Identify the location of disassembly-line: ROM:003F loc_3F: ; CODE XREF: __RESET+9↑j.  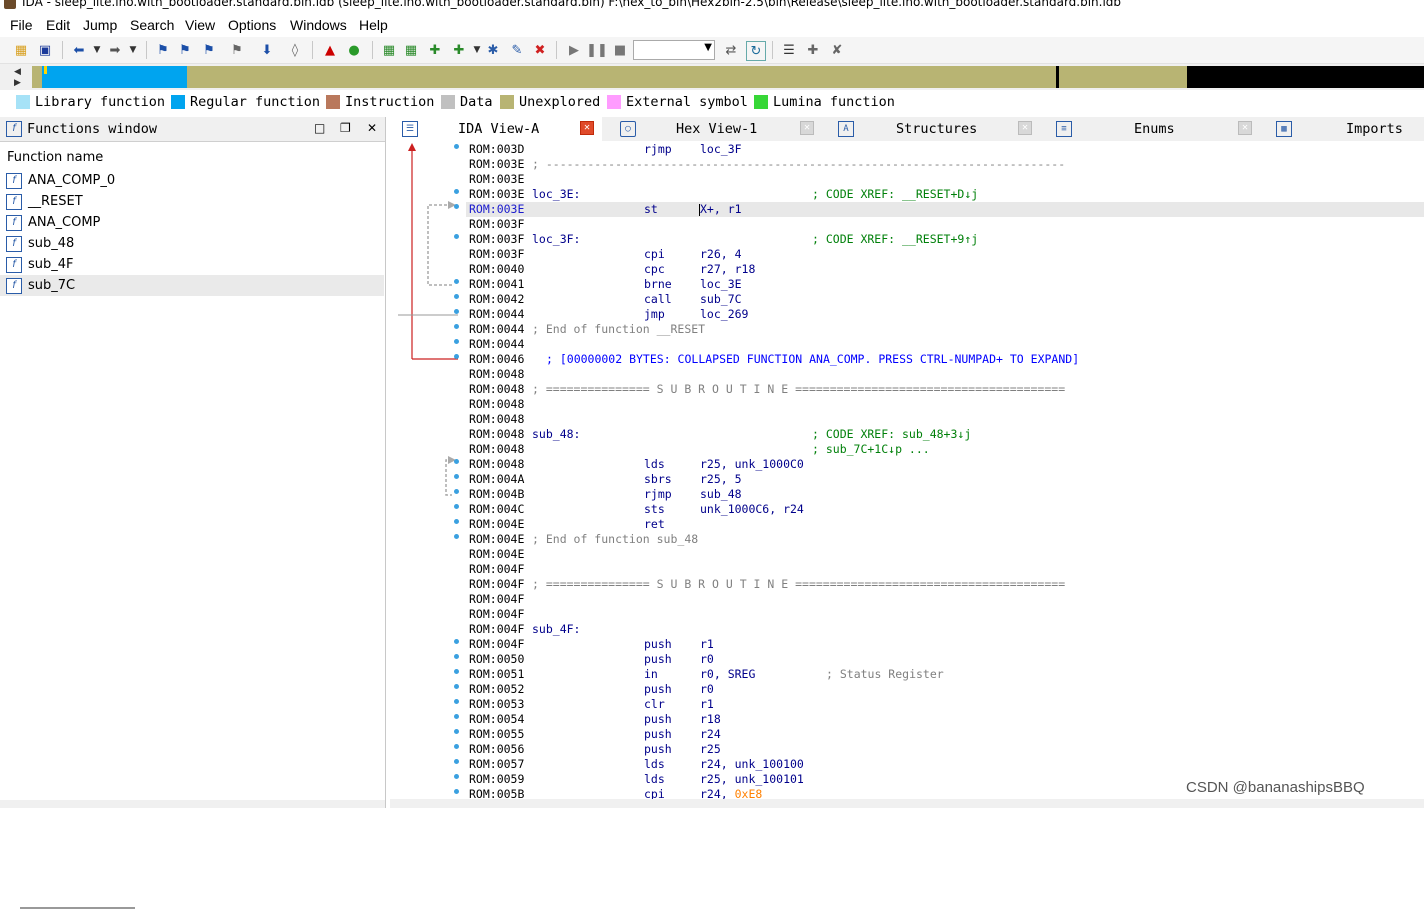
(945, 239).